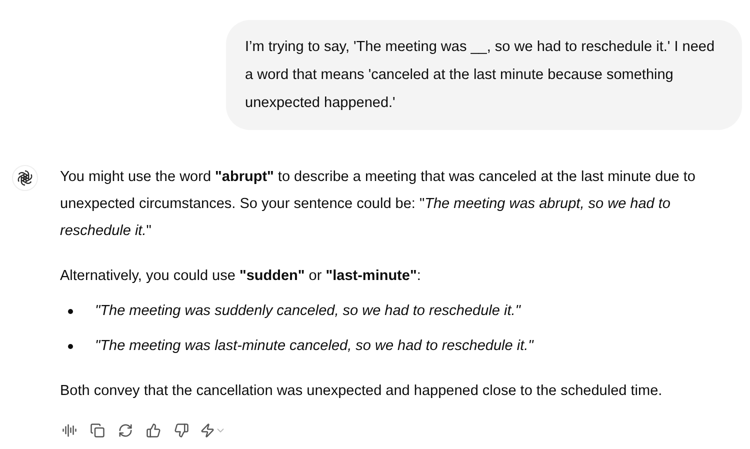 This screenshot has width=750, height=449. What do you see at coordinates (241, 276) in the screenshot?
I see `reply-paragraph: Alternatively, you could use "sudden" or "last-minute":` at bounding box center [241, 276].